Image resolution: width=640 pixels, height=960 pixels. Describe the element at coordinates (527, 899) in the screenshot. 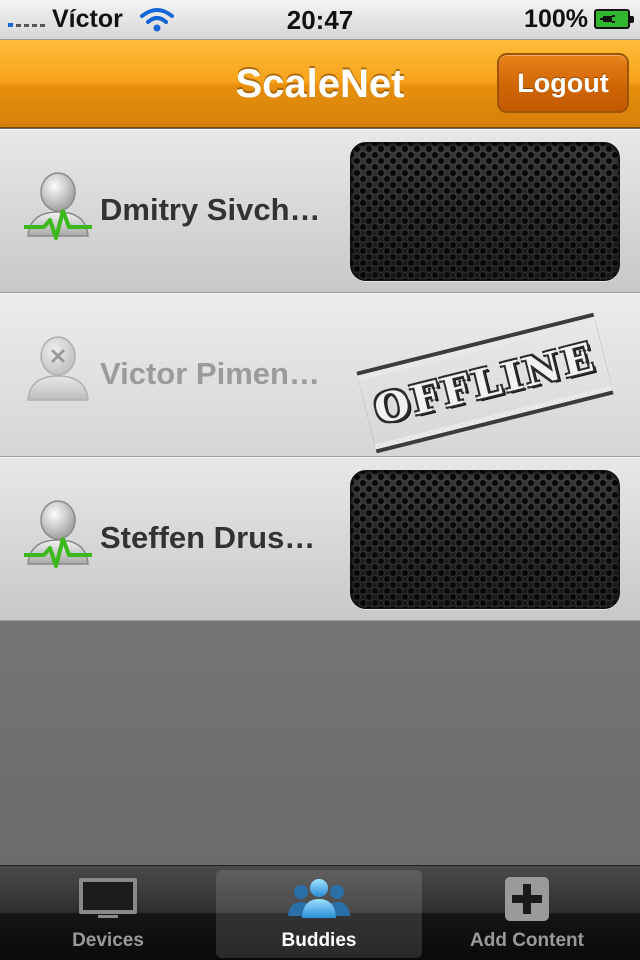

I see `plus-icon` at that location.